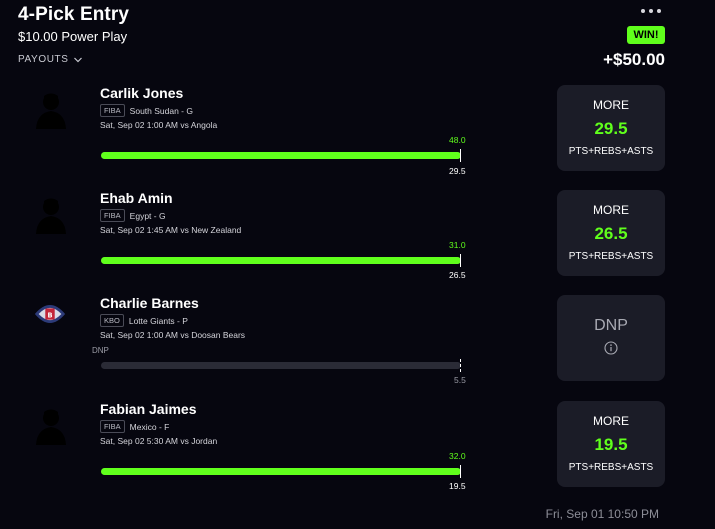  I want to click on payout-amount: +$50.00, so click(634, 59).